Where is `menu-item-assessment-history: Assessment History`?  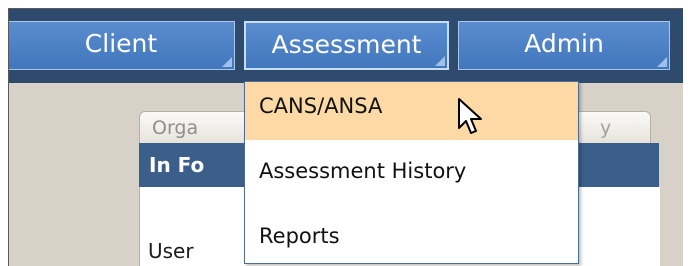 menu-item-assessment-history: Assessment History is located at coordinates (411, 169).